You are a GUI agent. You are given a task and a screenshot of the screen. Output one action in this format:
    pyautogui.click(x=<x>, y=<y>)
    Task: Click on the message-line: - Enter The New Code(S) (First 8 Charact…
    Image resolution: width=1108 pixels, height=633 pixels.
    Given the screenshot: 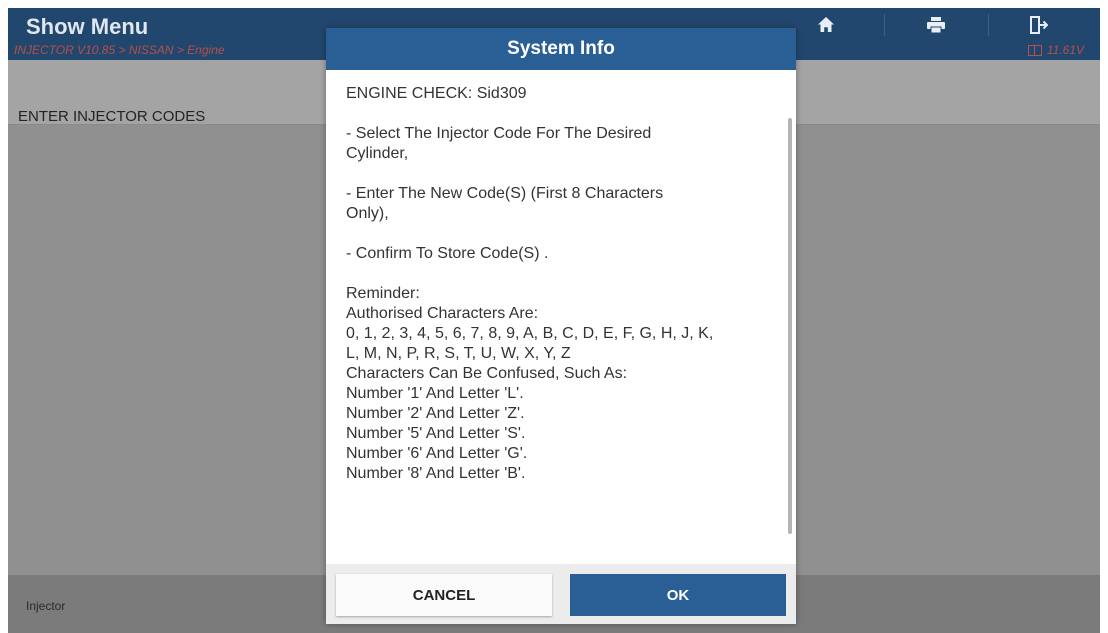 What is the action you would take?
    pyautogui.click(x=505, y=193)
    